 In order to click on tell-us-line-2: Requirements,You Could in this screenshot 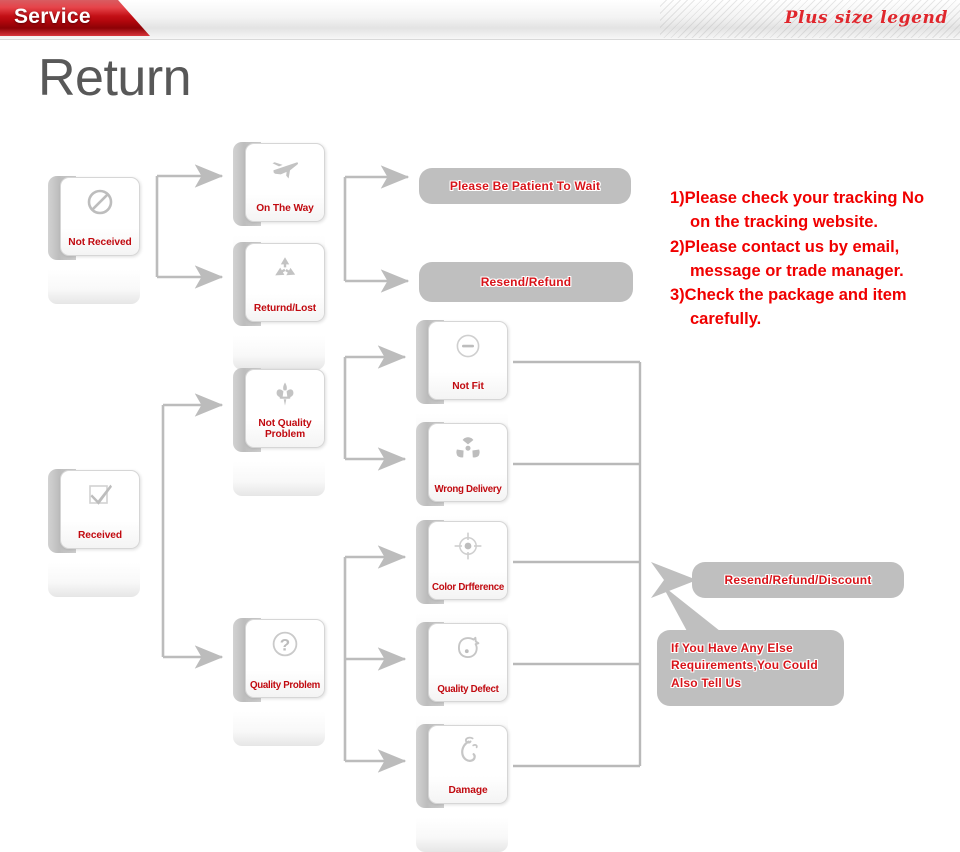, I will do `click(744, 665)`.